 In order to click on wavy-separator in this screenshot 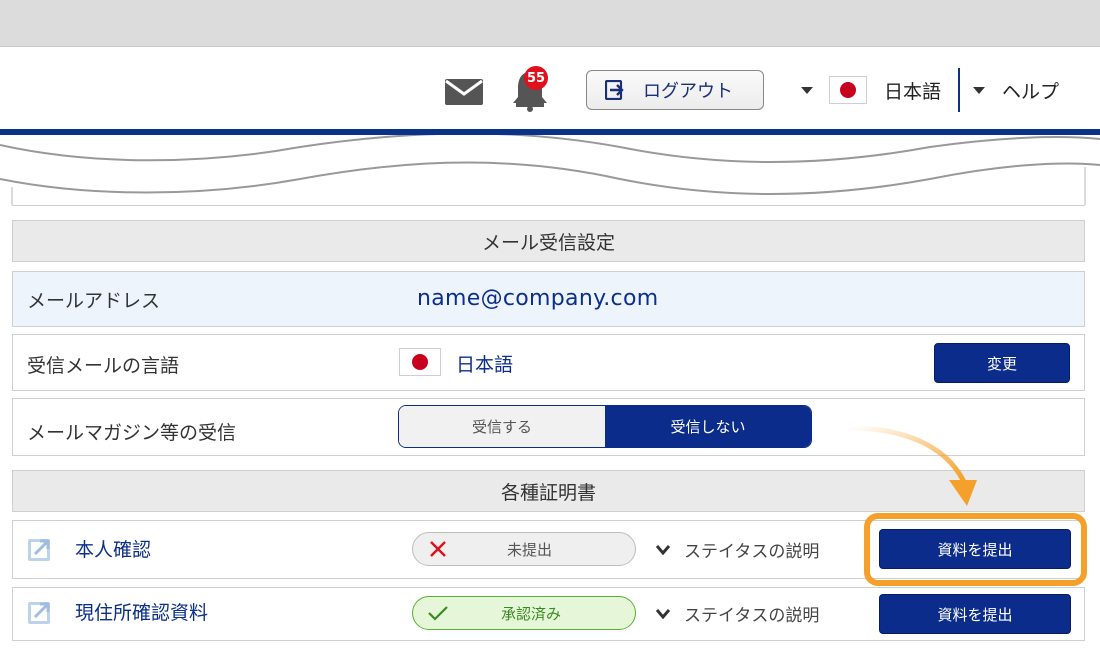, I will do `click(550, 172)`.